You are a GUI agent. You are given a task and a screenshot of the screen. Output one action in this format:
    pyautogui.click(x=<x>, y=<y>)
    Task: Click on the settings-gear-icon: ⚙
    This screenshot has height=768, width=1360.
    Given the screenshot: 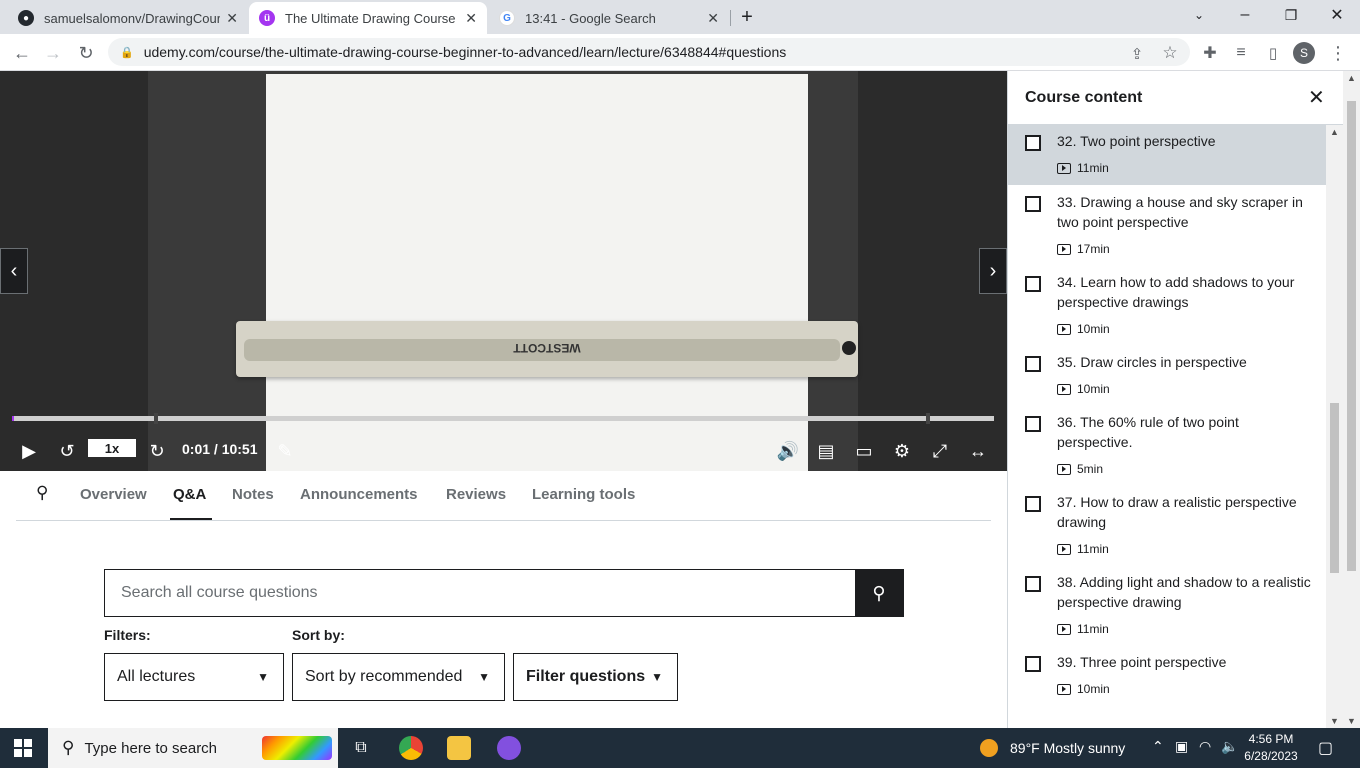 What is the action you would take?
    pyautogui.click(x=902, y=451)
    